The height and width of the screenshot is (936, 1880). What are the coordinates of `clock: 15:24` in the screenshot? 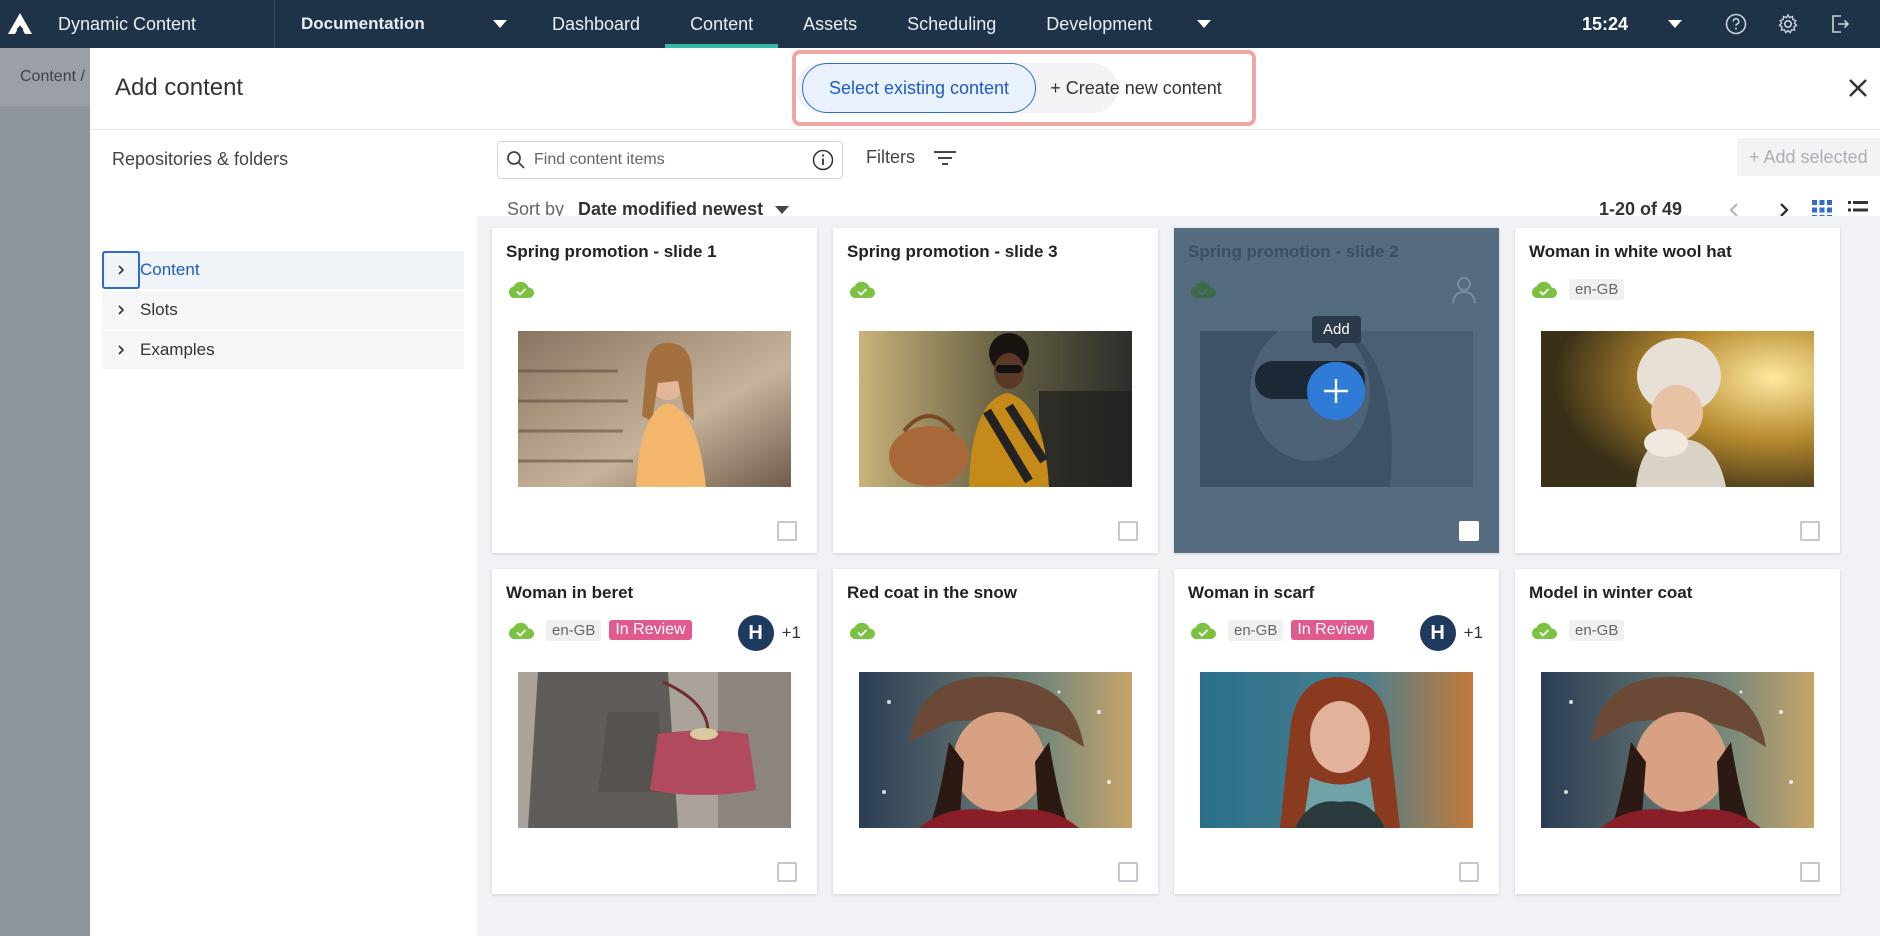 It's located at (1604, 23).